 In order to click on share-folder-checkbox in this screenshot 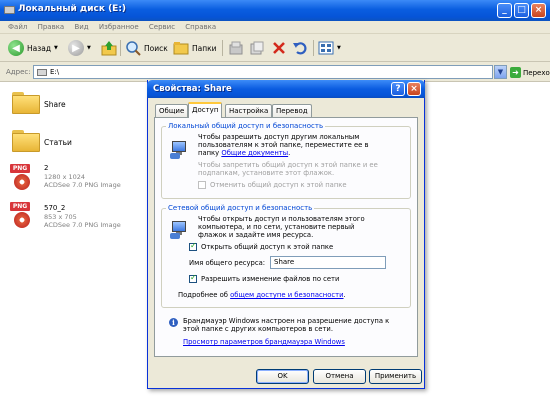, I will do `click(193, 246)`.